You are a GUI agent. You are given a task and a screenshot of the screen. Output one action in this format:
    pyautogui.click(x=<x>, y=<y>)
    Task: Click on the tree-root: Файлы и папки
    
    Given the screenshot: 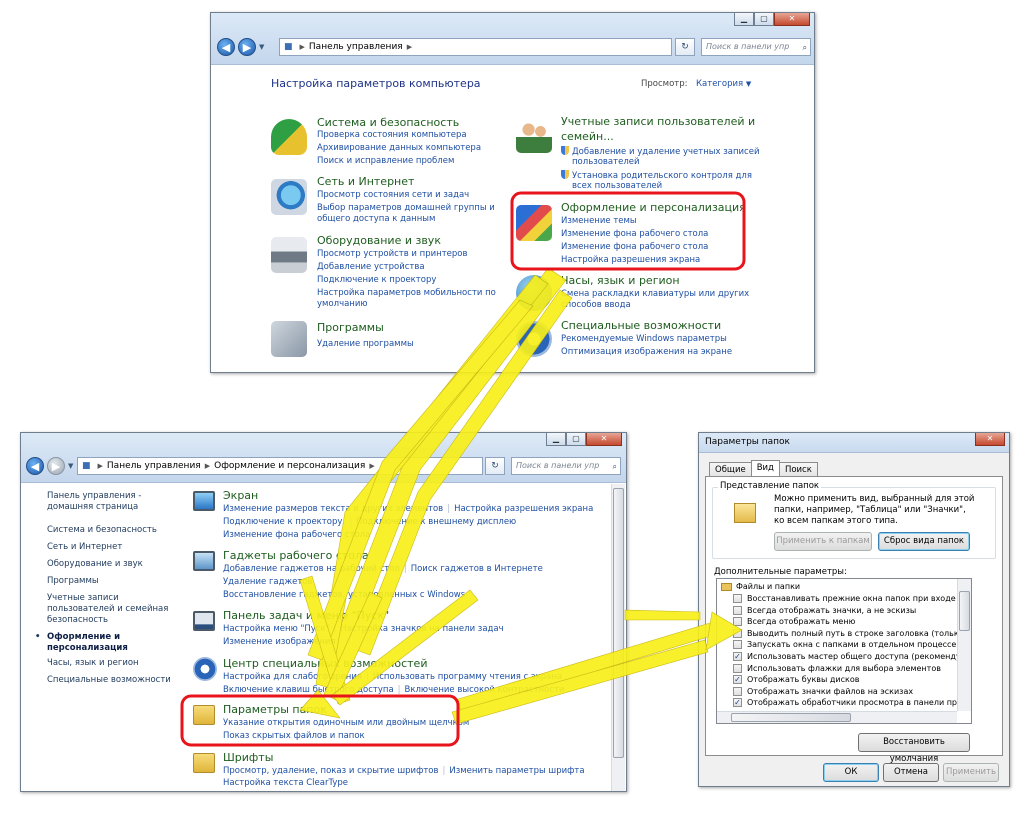 What is the action you would take?
    pyautogui.click(x=760, y=586)
    